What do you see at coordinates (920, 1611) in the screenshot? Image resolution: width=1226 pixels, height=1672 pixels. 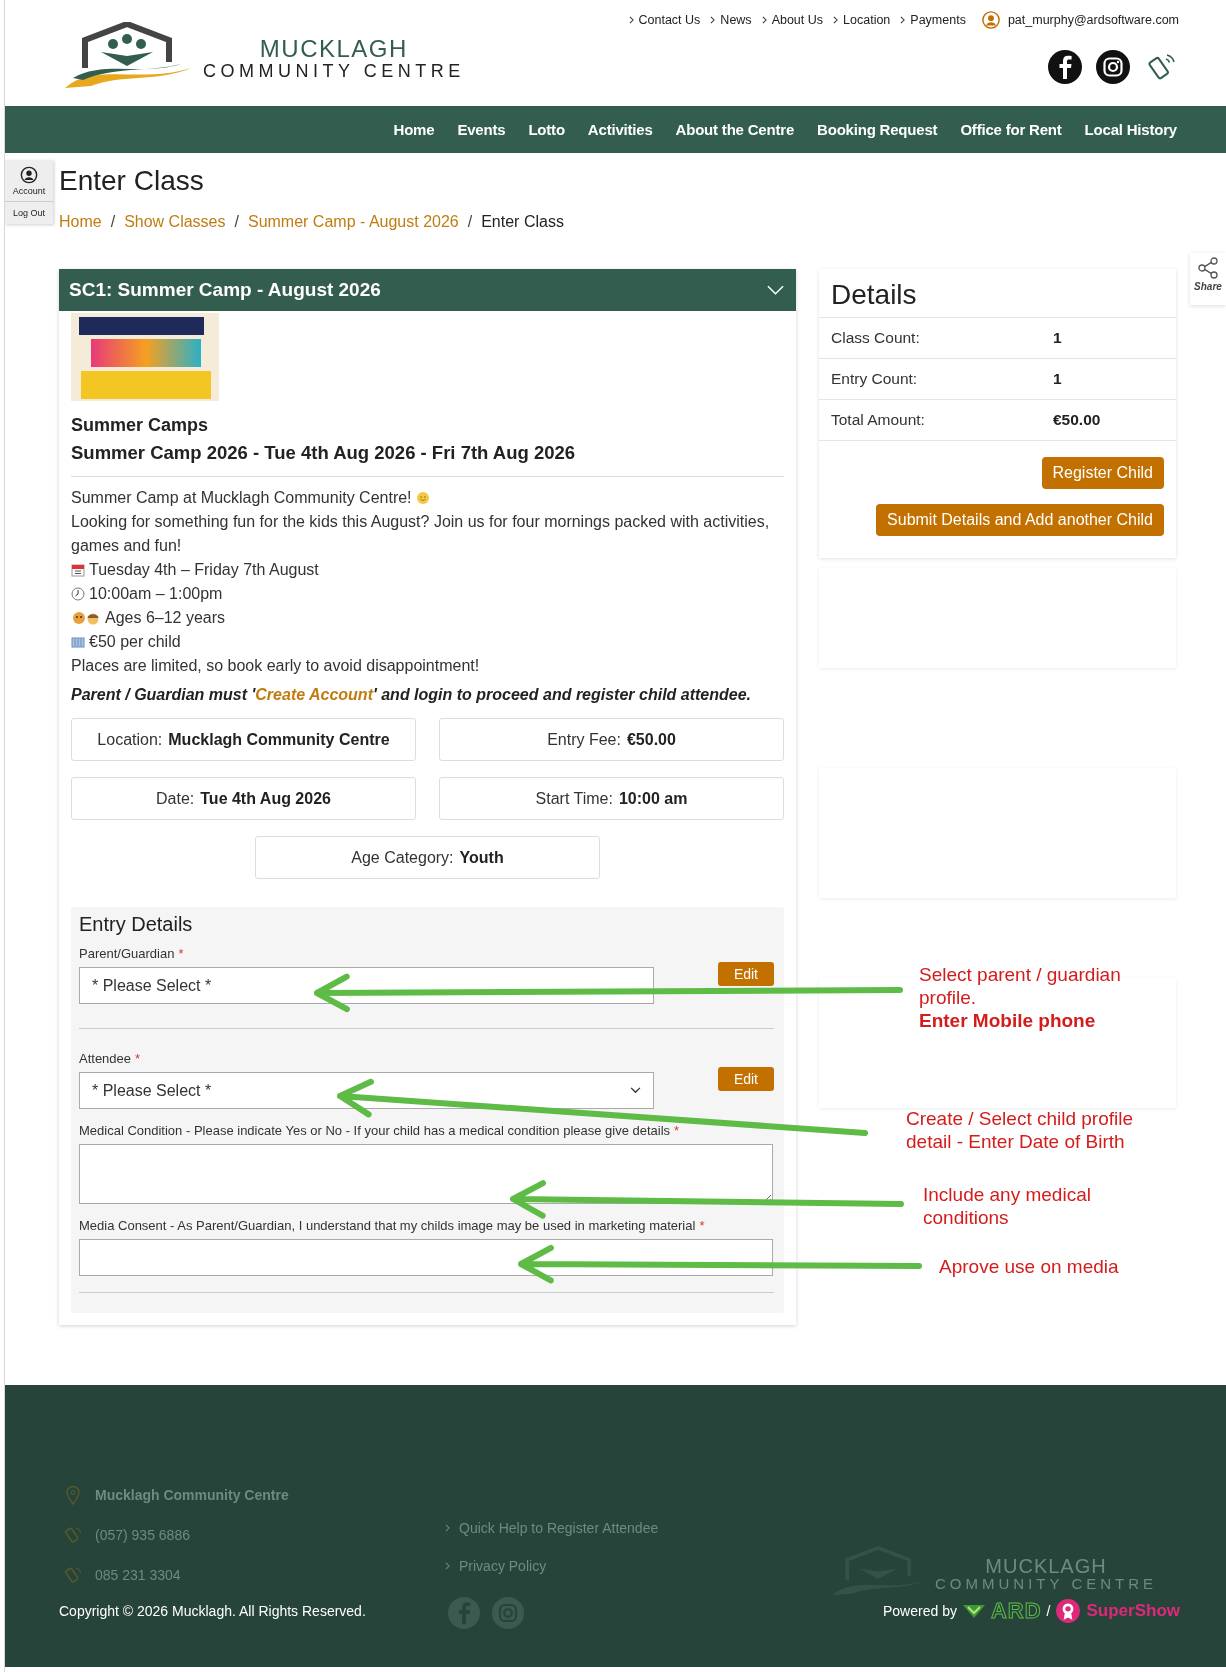 I see `powered-by-text: Powered by` at bounding box center [920, 1611].